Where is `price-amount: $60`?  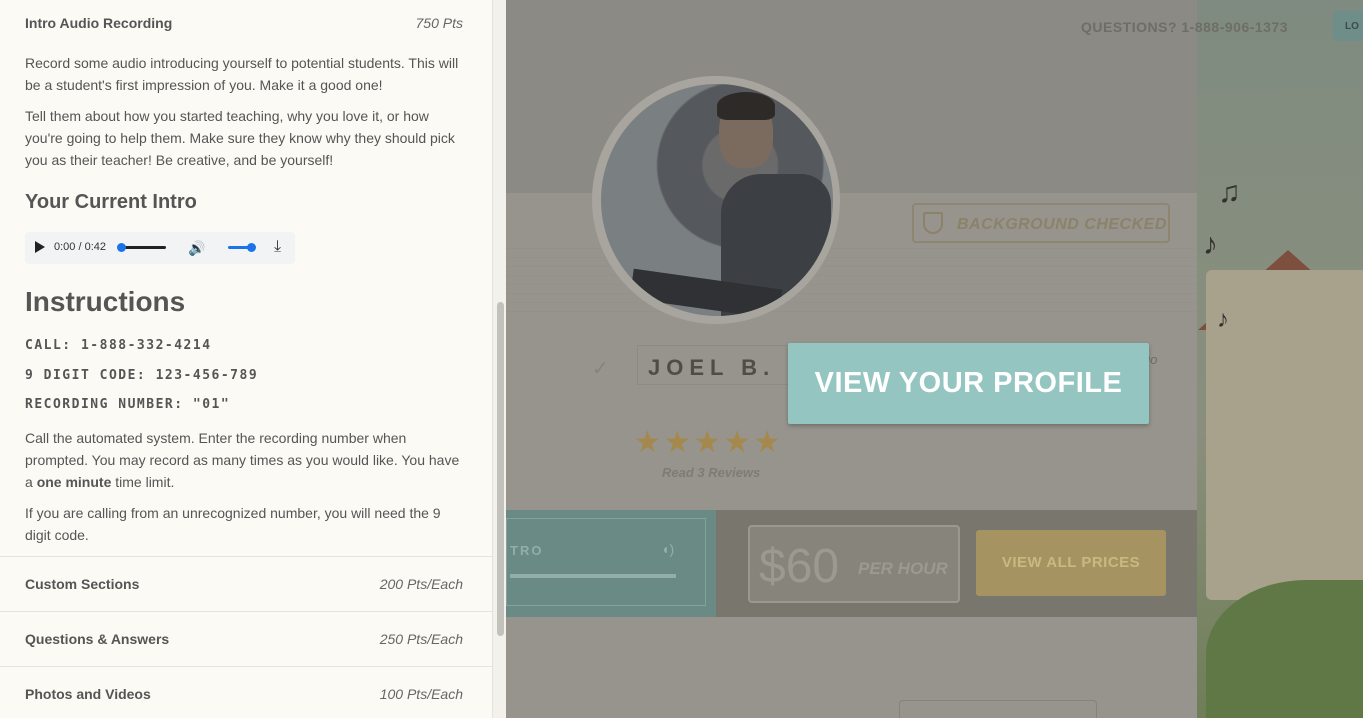
price-amount: $60 is located at coordinates (799, 566).